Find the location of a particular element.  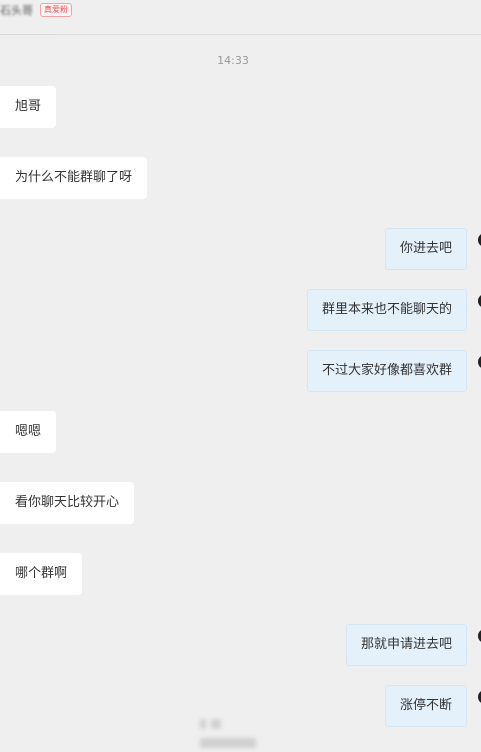

message-bubble-outgoing: 那就申请进去吧 is located at coordinates (406, 645).